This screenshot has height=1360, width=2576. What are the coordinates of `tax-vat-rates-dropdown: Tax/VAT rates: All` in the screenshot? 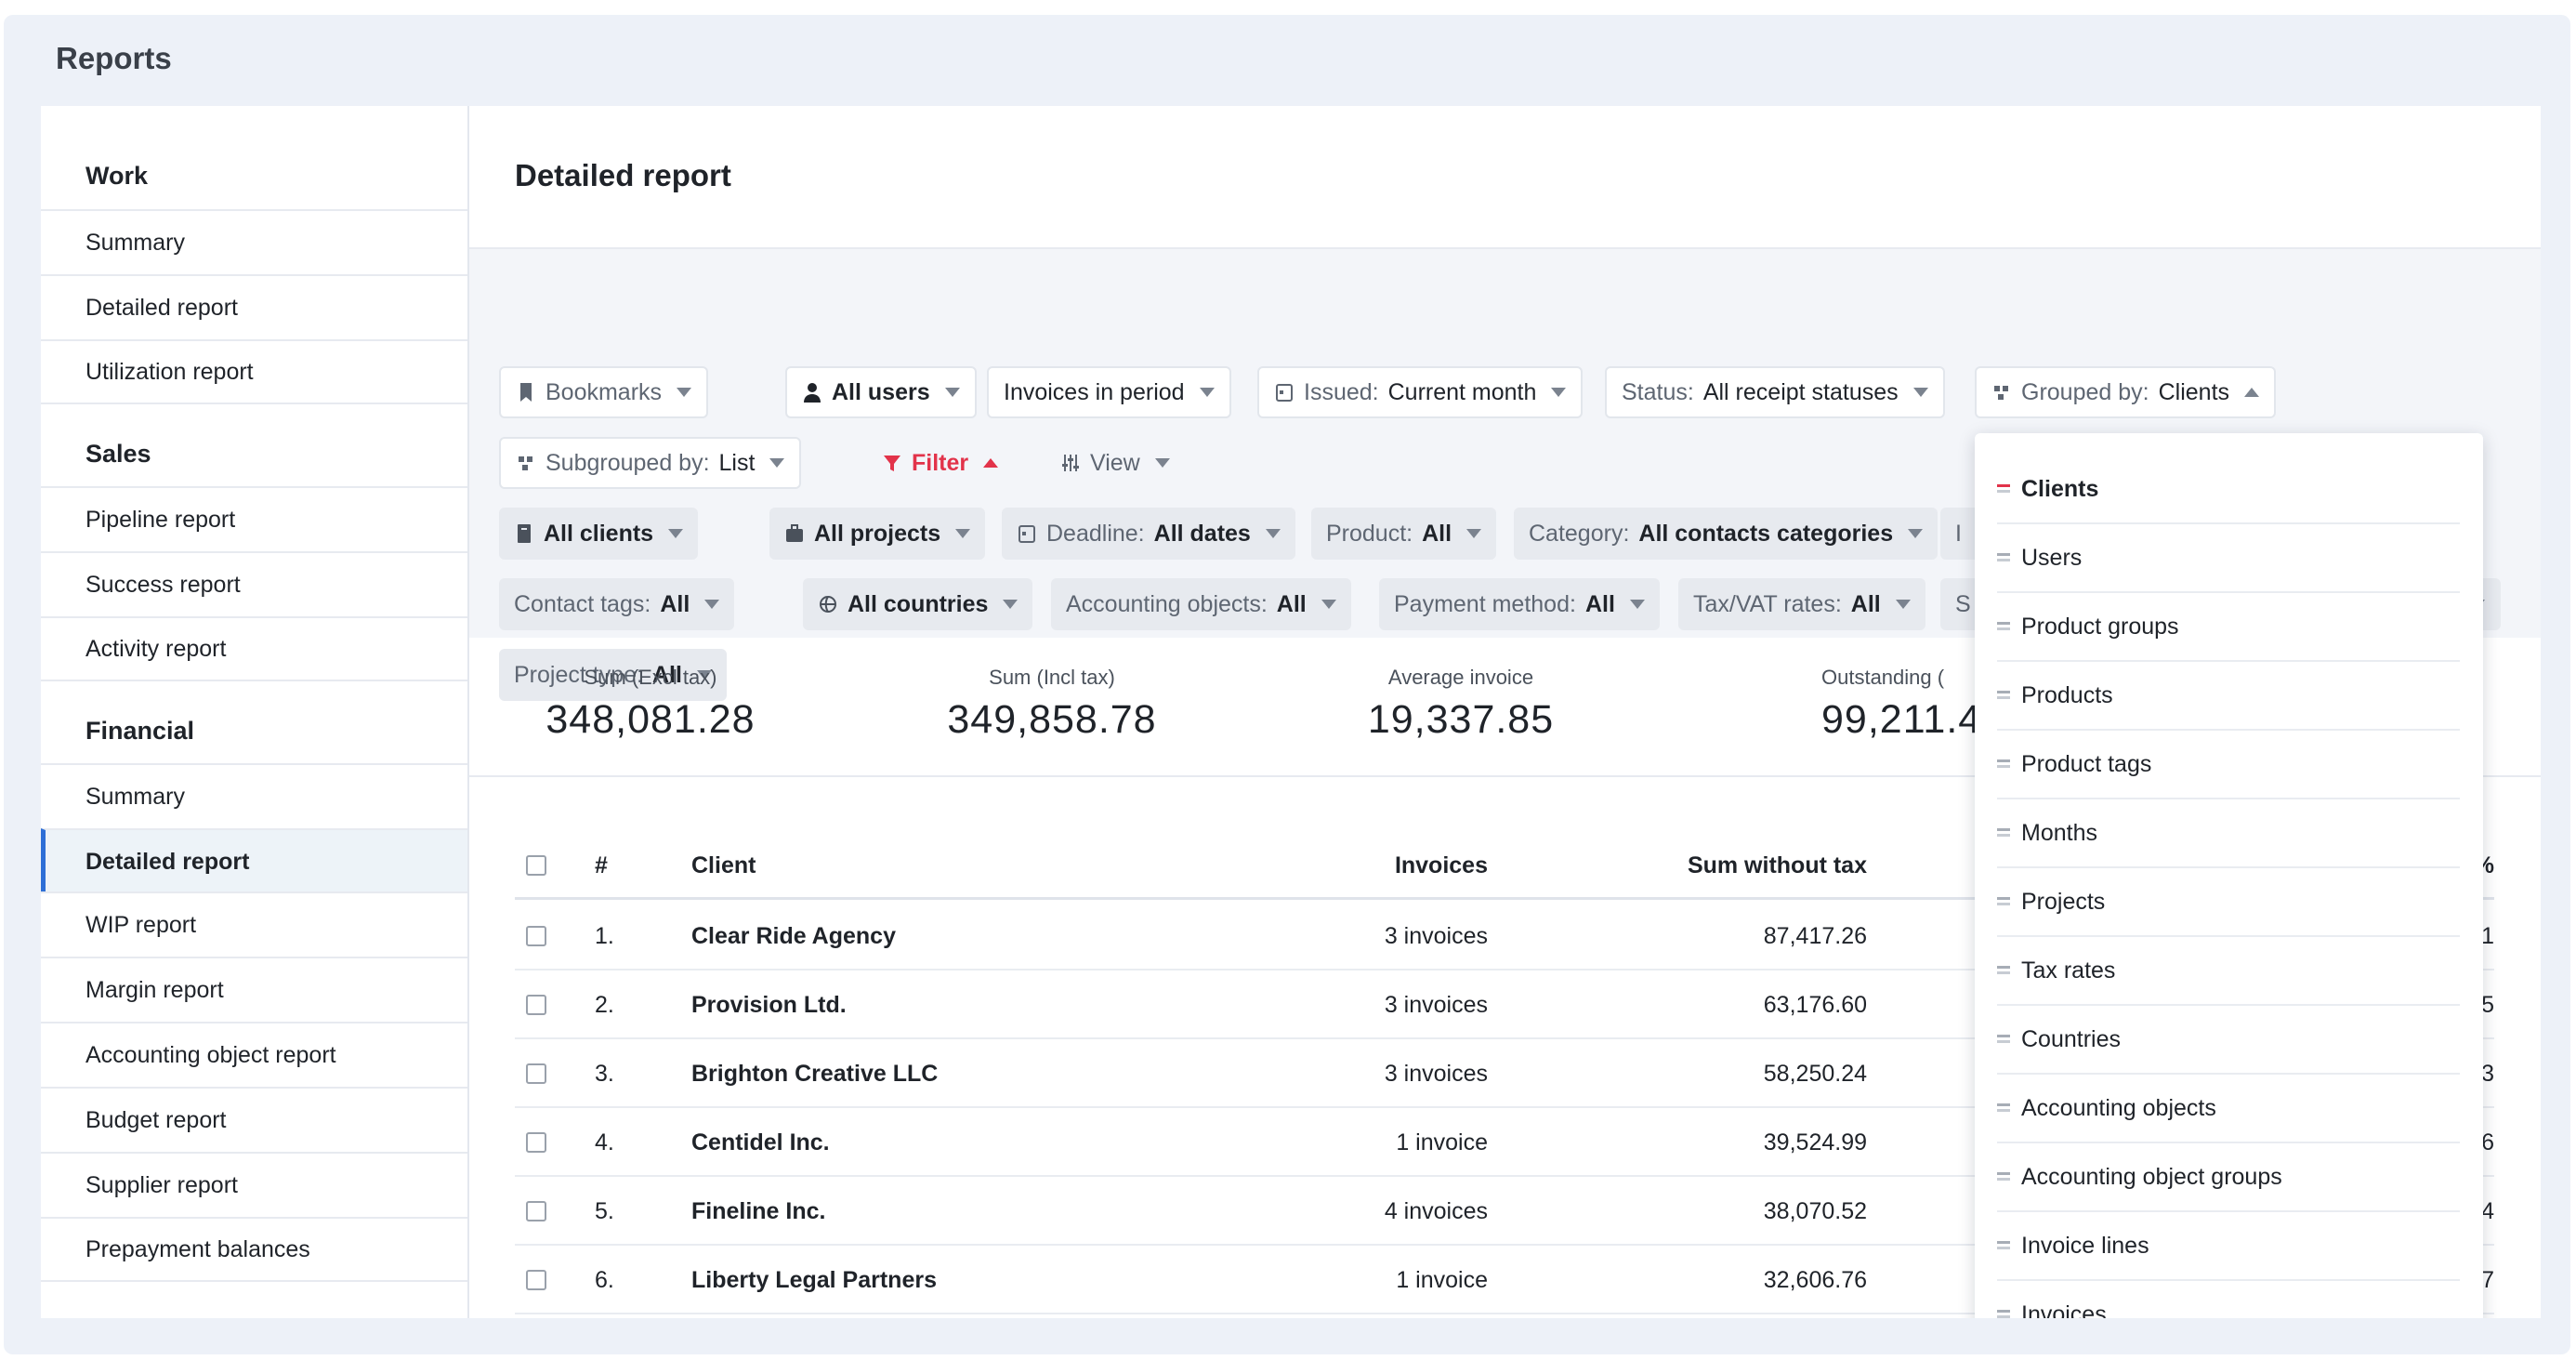 It's located at (1801, 604).